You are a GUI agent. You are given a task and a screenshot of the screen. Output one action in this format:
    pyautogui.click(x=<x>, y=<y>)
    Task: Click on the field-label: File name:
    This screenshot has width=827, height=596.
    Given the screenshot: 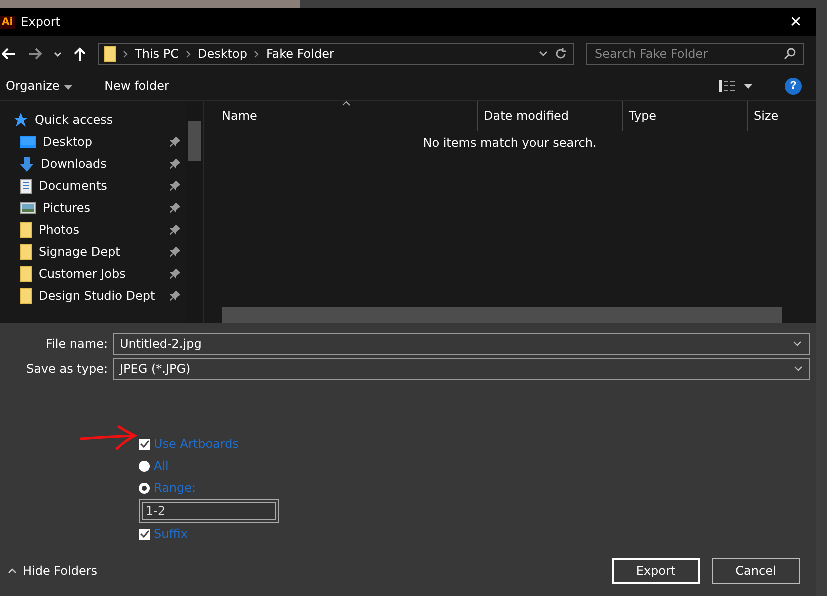 What is the action you would take?
    pyautogui.click(x=77, y=344)
    